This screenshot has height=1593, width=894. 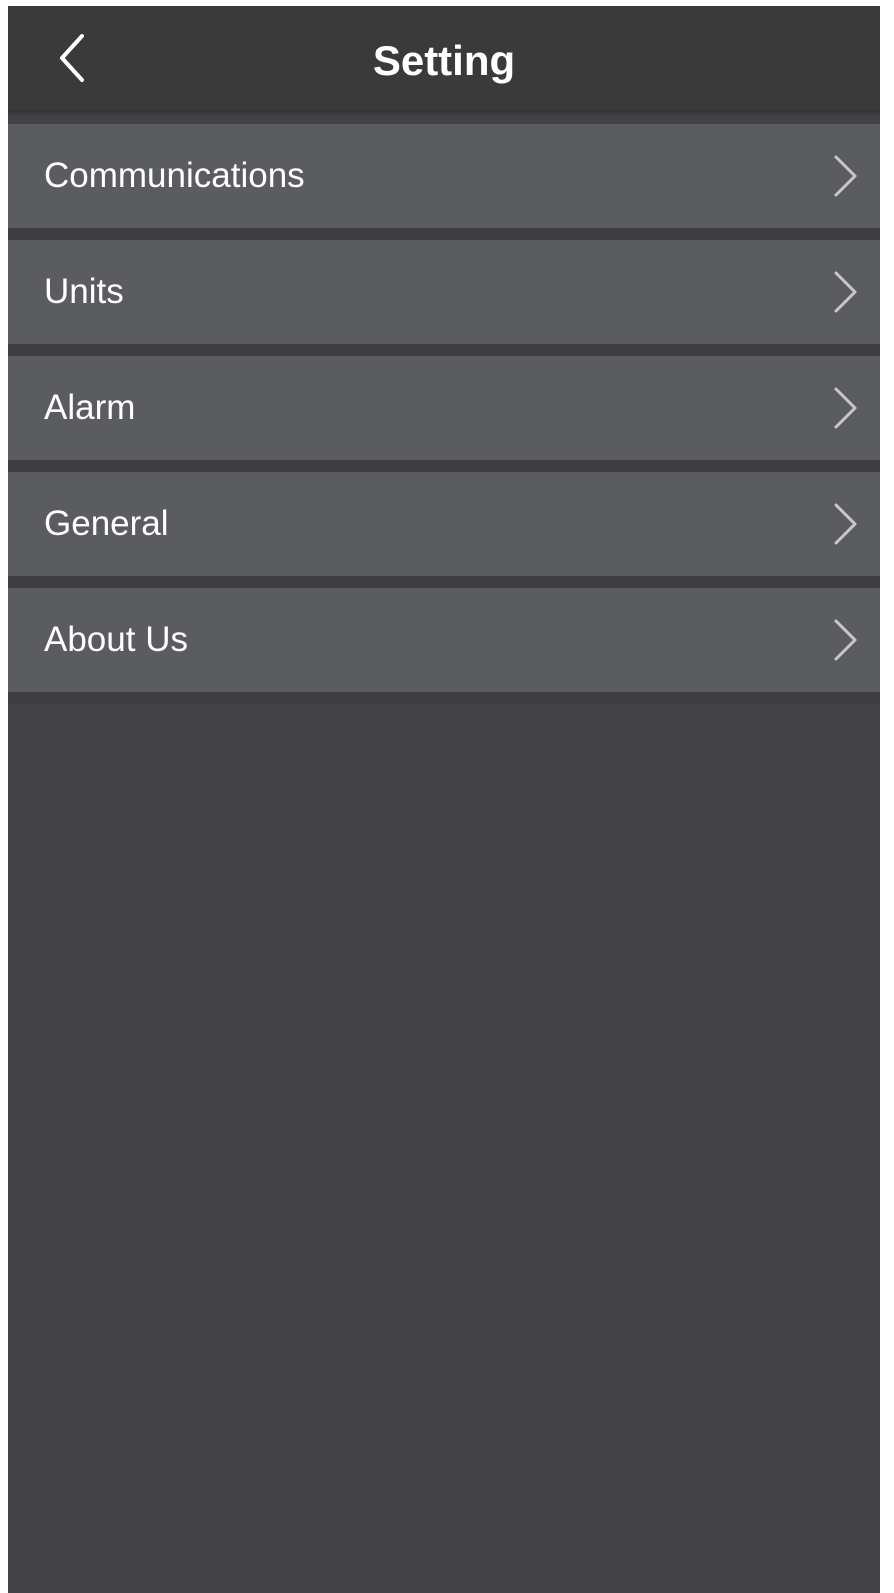 I want to click on menu-item-units: Units, so click(x=444, y=298).